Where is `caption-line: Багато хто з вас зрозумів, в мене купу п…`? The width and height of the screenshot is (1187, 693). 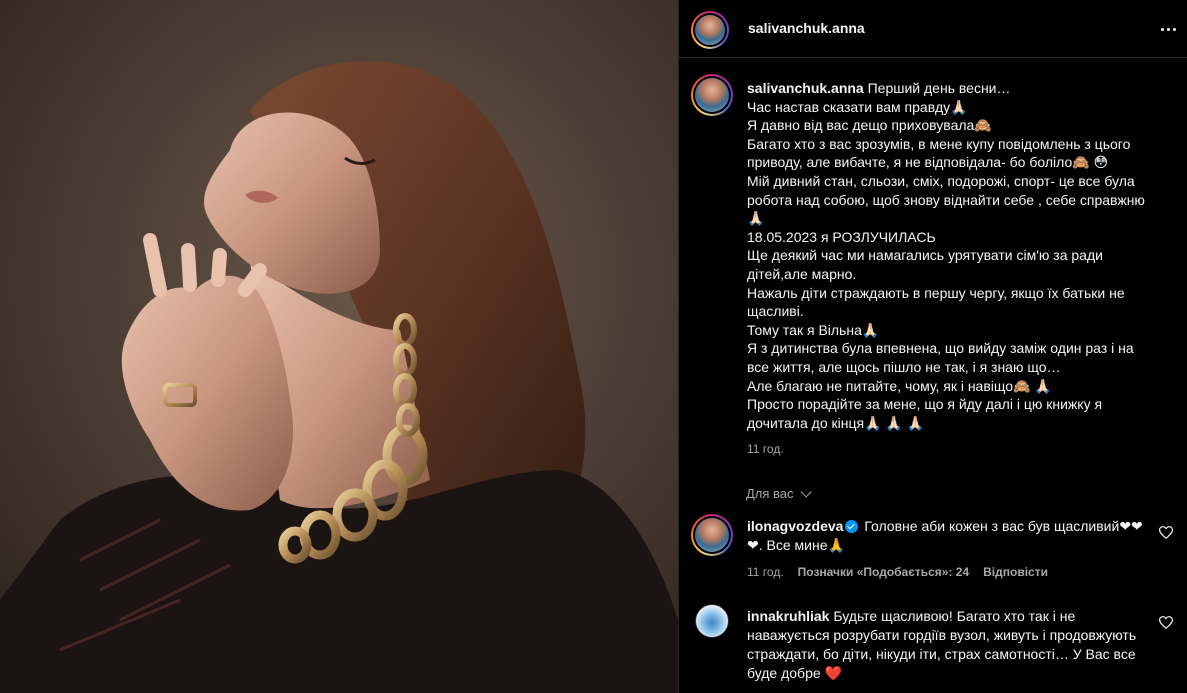
caption-line: Багато хто з вас зрозумів, в мене купу п… is located at coordinates (939, 143).